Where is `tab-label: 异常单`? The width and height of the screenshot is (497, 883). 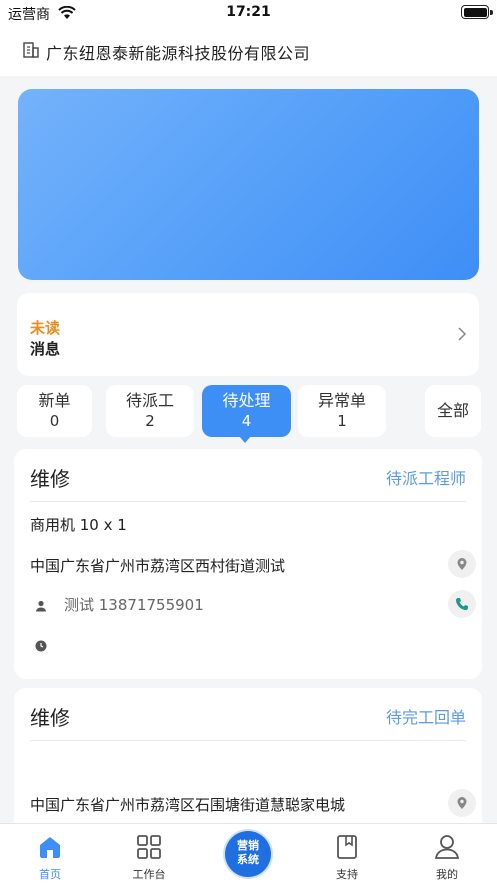
tab-label: 异常单 is located at coordinates (341, 400).